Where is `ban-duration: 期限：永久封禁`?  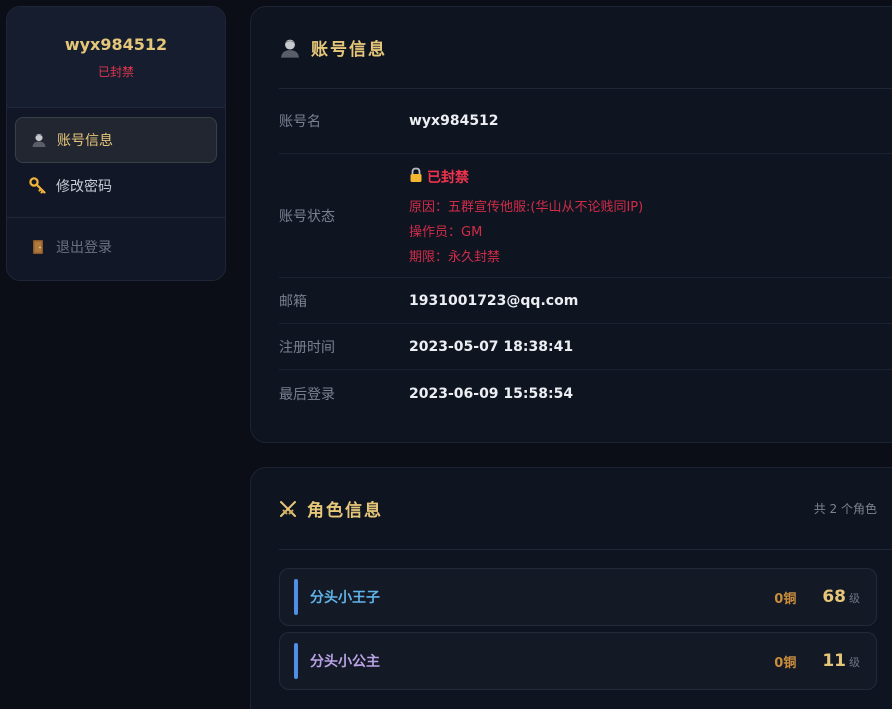
ban-duration: 期限：永久封禁 is located at coordinates (455, 257).